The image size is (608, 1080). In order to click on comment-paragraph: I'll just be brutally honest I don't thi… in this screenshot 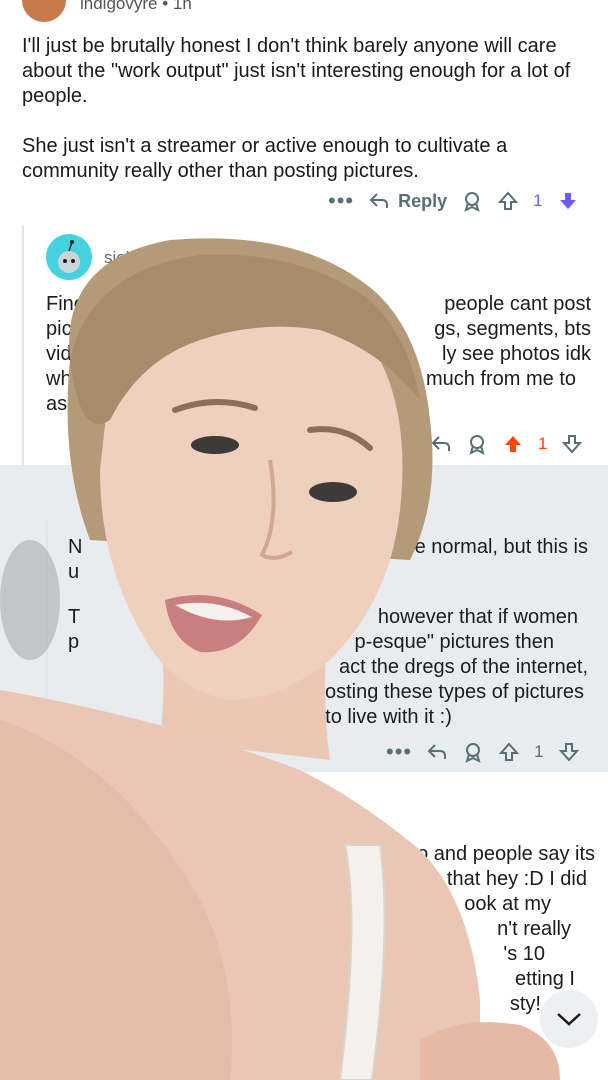, I will do `click(296, 71)`.